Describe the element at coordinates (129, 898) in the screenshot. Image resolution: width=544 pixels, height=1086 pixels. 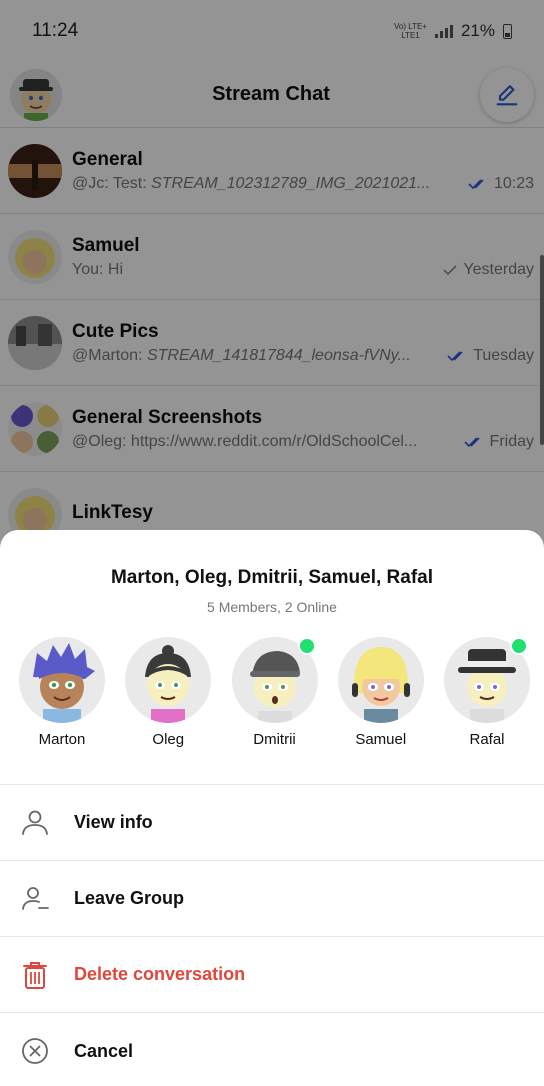
I see `leave-group-label: Leave Group` at that location.